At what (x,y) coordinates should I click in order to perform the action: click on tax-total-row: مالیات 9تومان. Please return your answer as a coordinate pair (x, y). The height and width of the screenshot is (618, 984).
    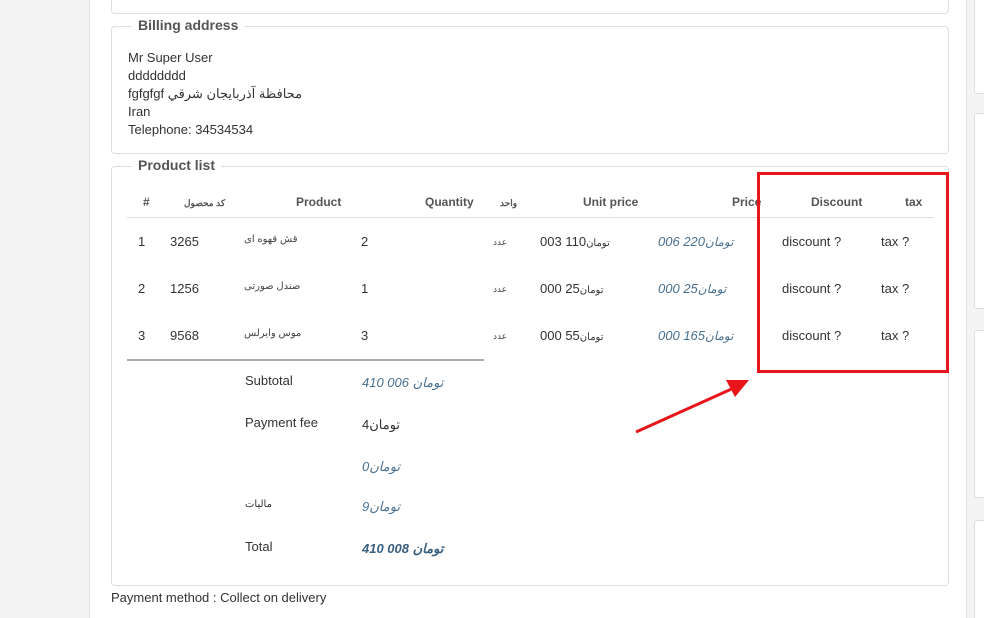
    Looking at the image, I should click on (395, 507).